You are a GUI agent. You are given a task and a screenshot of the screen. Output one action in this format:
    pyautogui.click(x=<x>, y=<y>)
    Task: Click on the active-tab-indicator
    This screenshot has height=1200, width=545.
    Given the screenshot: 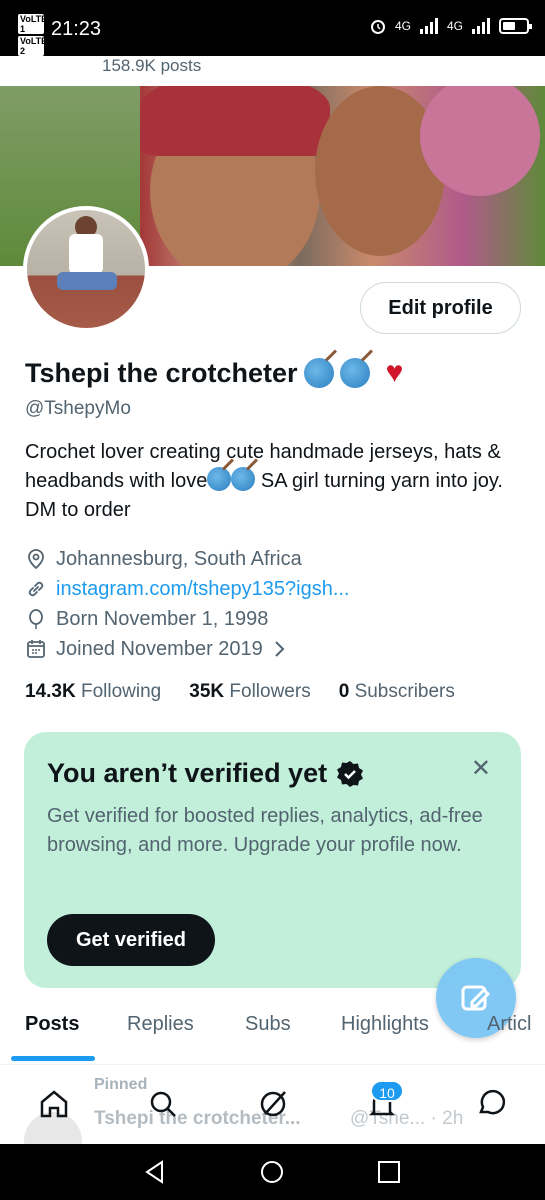 What is the action you would take?
    pyautogui.click(x=53, y=1058)
    